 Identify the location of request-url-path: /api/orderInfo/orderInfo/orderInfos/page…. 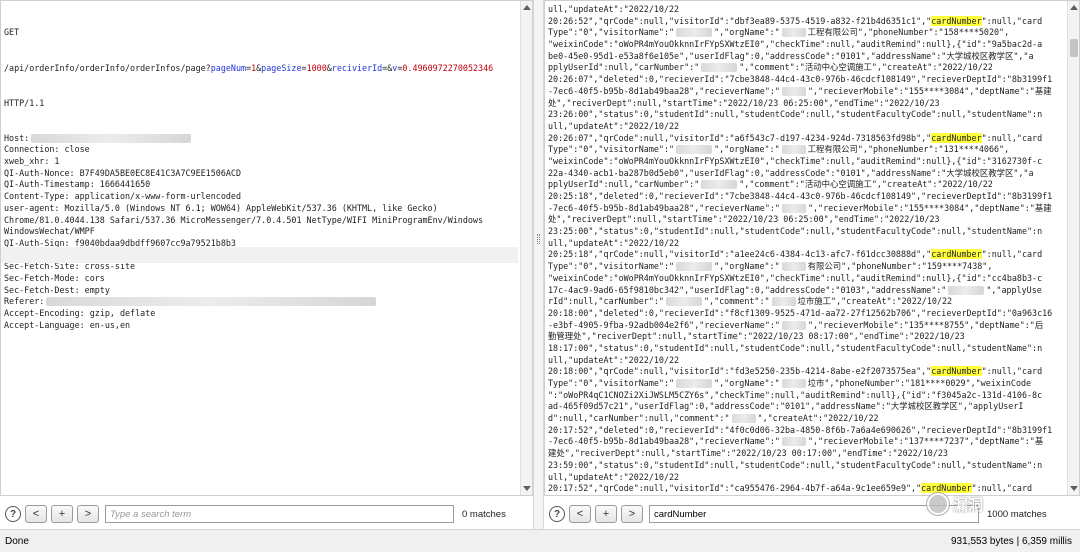
(107, 67).